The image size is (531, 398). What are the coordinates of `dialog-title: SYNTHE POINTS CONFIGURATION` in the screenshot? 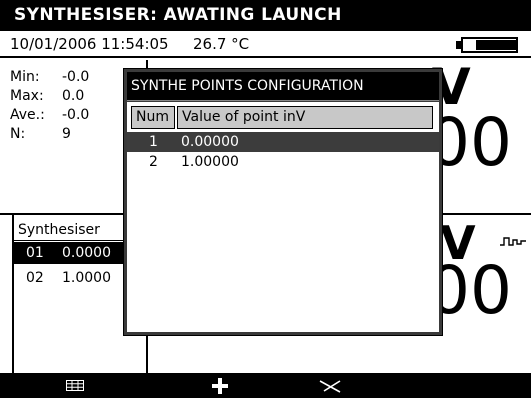 It's located at (283, 86).